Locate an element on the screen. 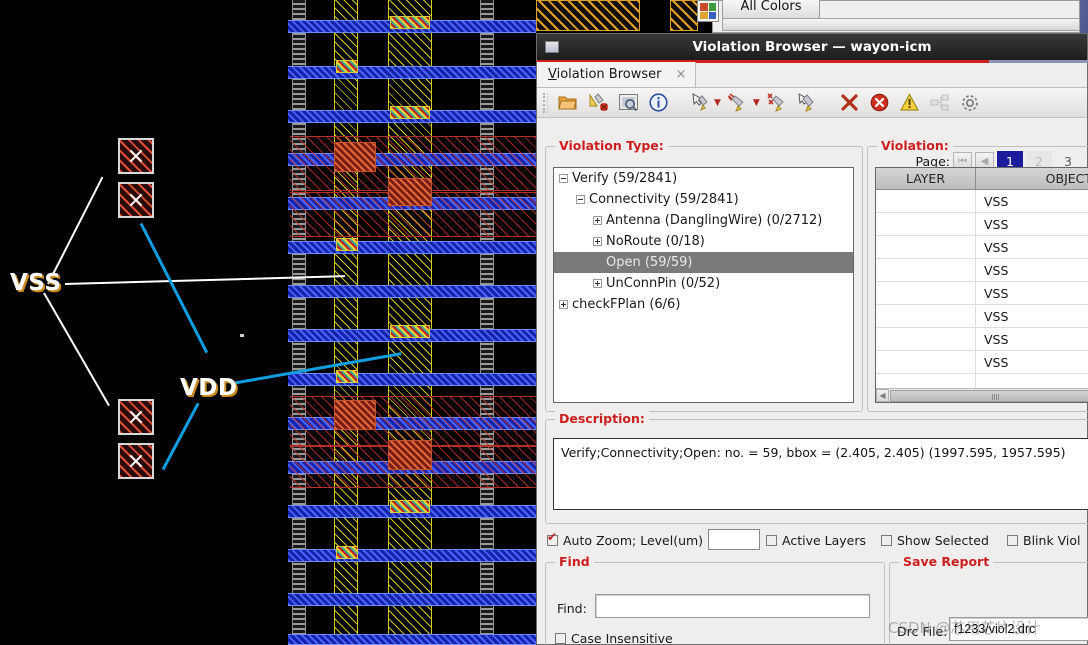  layout-power-rail is located at coordinates (412, 599).